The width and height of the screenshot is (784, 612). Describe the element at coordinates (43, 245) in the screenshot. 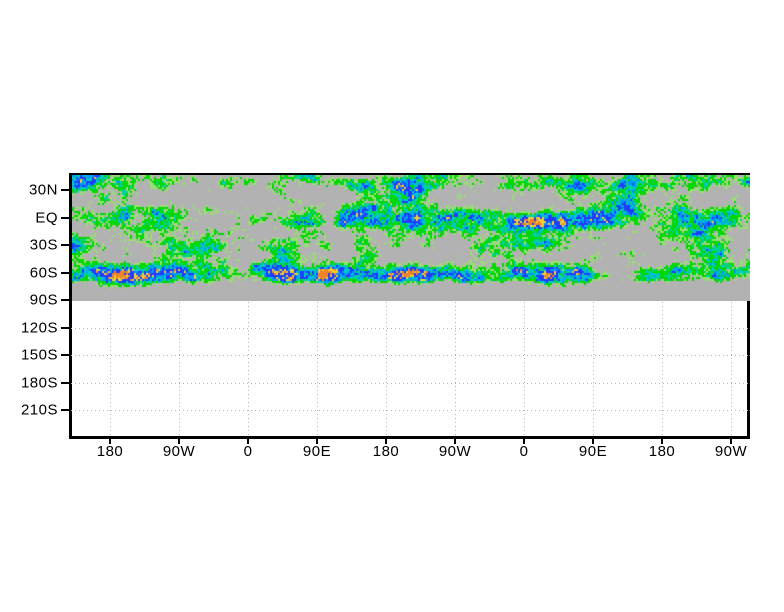

I see `y-tick-label: 30S` at that location.